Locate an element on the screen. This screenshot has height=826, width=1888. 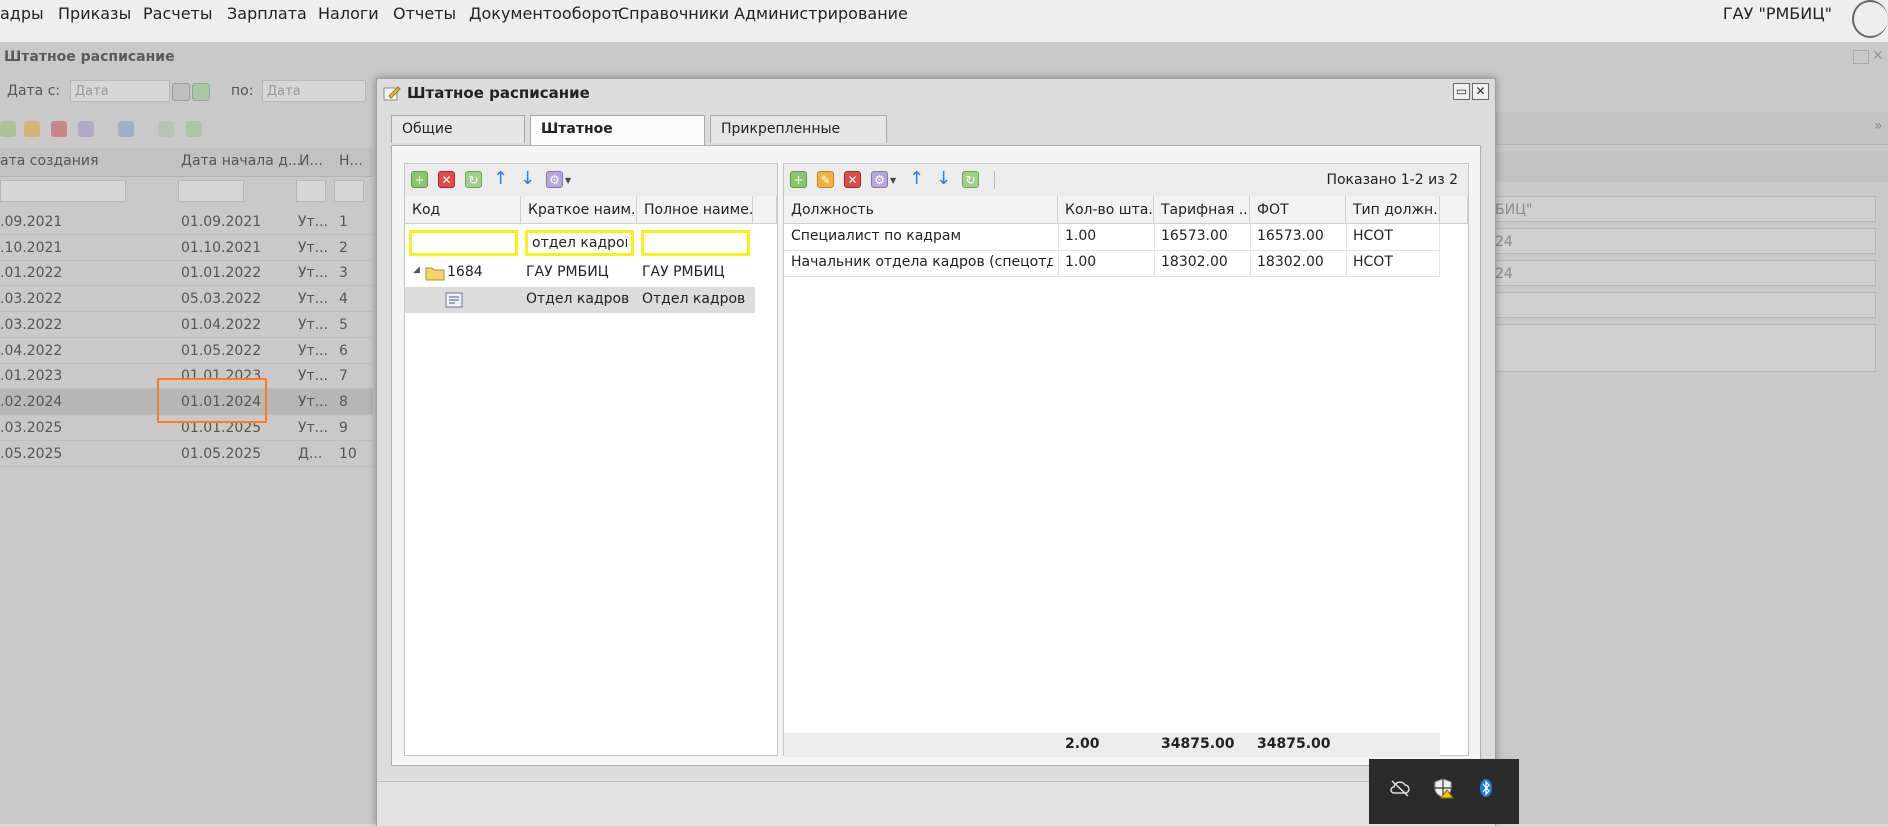
refresh-icon is located at coordinates (194, 129).